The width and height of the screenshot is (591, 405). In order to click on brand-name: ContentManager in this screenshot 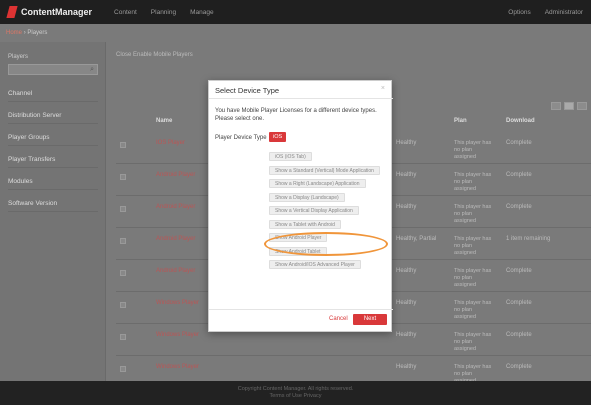, I will do `click(56, 12)`.